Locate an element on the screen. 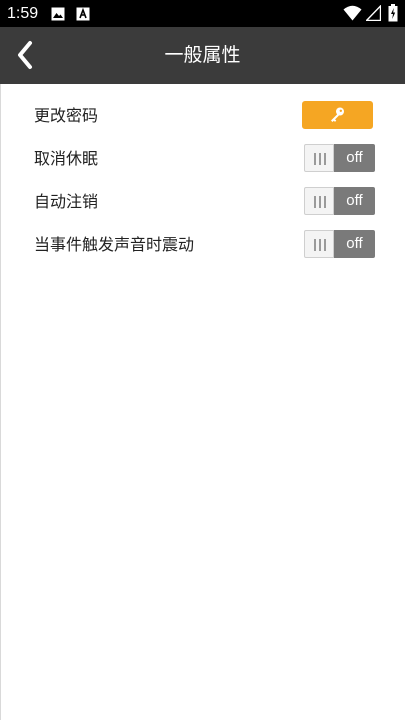 This screenshot has width=405, height=720. wifi-icon is located at coordinates (352, 15).